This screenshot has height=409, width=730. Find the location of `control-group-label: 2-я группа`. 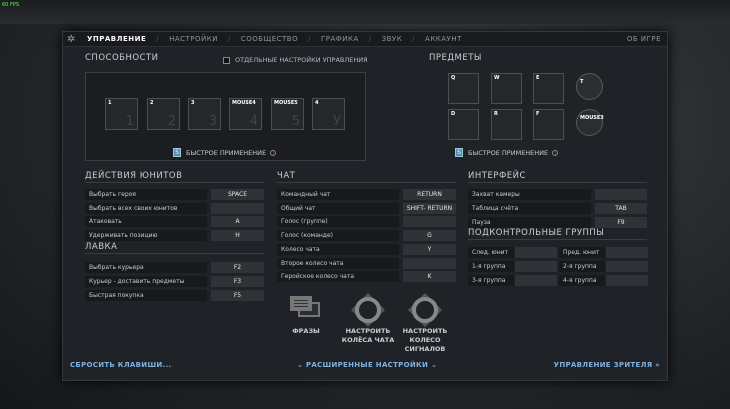

control-group-label: 2-я группа is located at coordinates (582, 266).